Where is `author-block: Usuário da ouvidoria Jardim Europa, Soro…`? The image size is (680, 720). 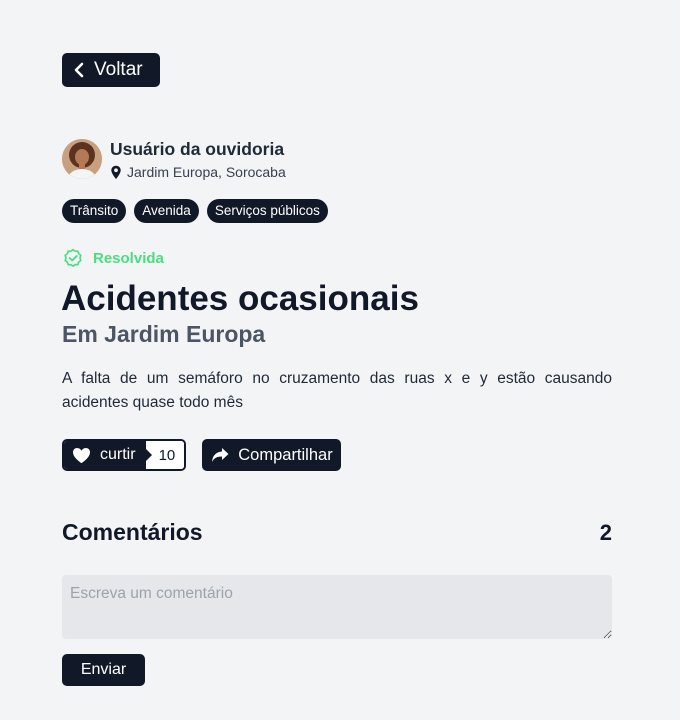 author-block: Usuário da ouvidoria Jardim Europa, Soro… is located at coordinates (174, 159).